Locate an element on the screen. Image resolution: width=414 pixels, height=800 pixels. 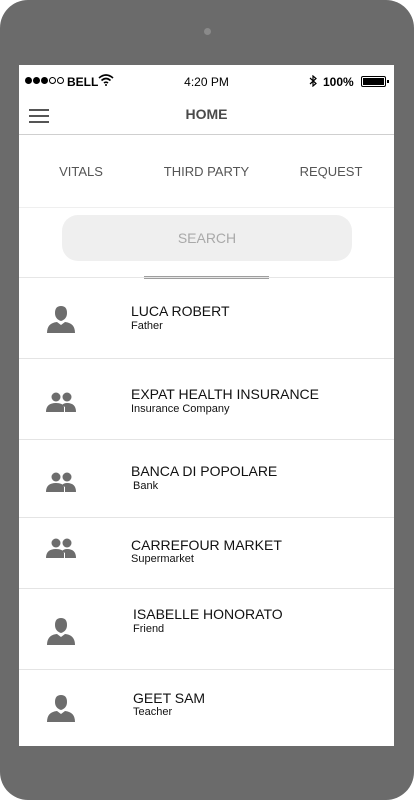
contact-name: LUCA ROBERT is located at coordinates (180, 311).